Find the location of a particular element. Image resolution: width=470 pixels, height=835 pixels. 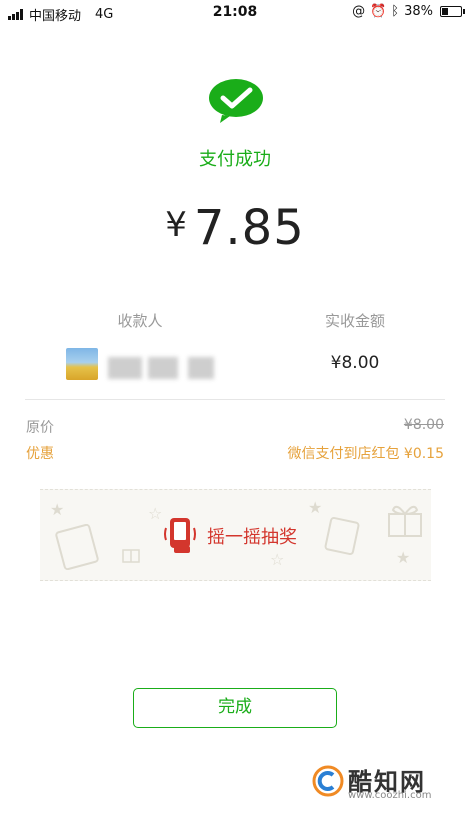

discount-label: 优惠 is located at coordinates (40, 454).